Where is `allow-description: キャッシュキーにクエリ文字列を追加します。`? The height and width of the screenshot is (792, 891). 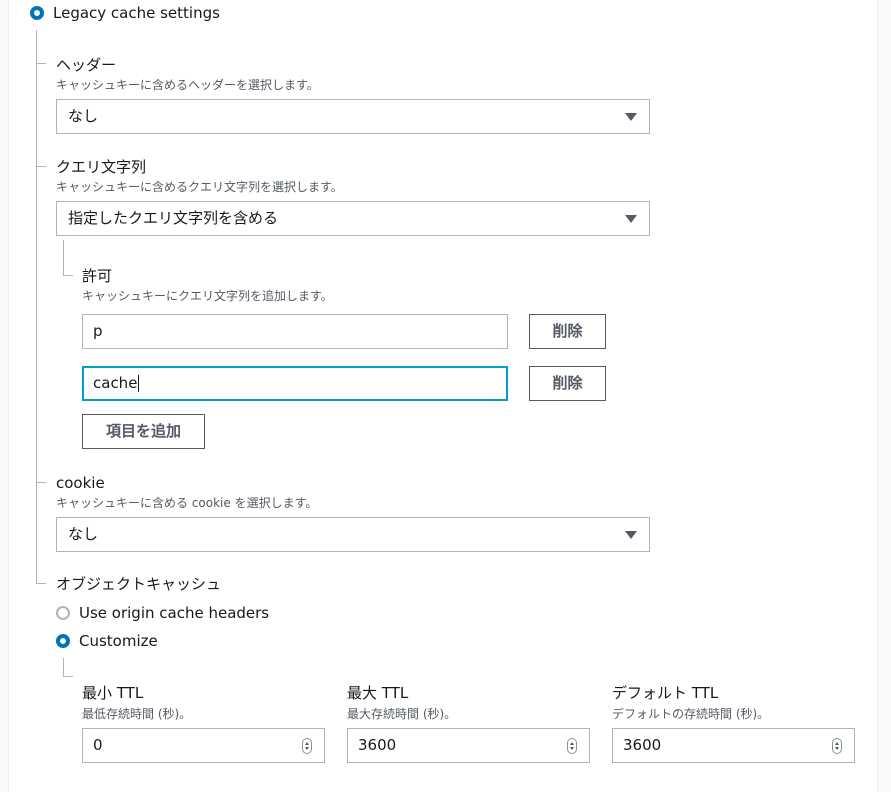
allow-description: キャッシュキーにクエリ文字列を追加します。 is located at coordinates (207, 296).